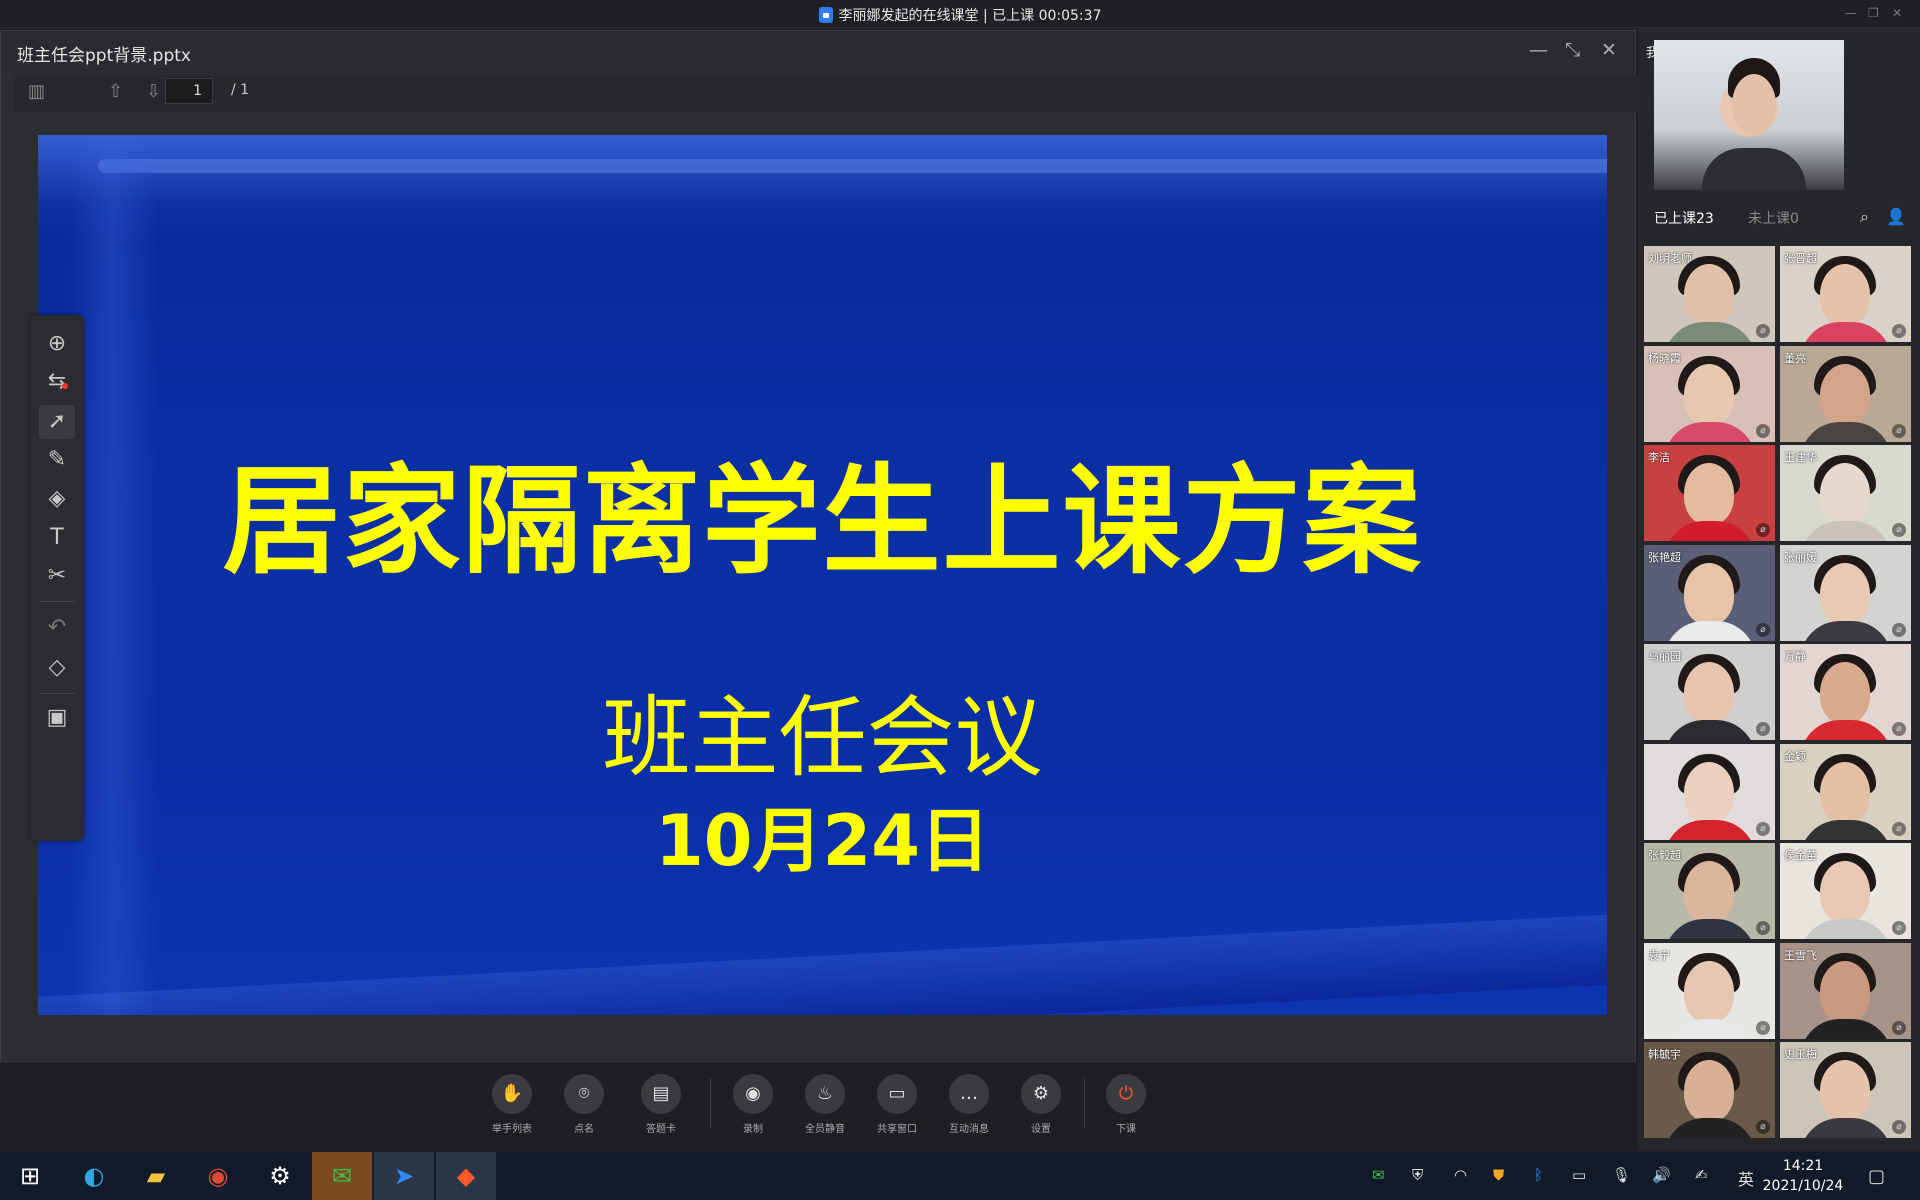 The width and height of the screenshot is (1920, 1200). Describe the element at coordinates (1684, 218) in the screenshot. I see `tab-attending: 已上课23` at that location.